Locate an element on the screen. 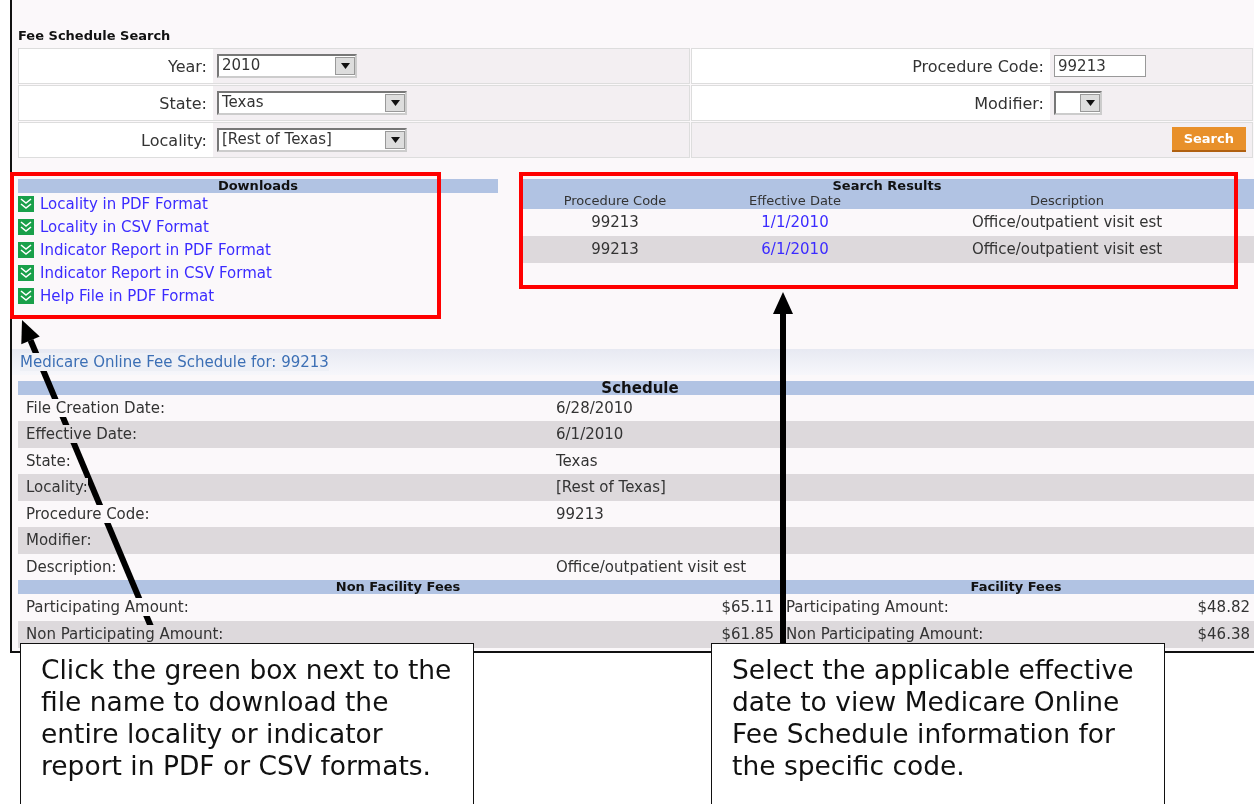 The image size is (1254, 804). row-value: Office/outpatient visit est is located at coordinates (651, 567).